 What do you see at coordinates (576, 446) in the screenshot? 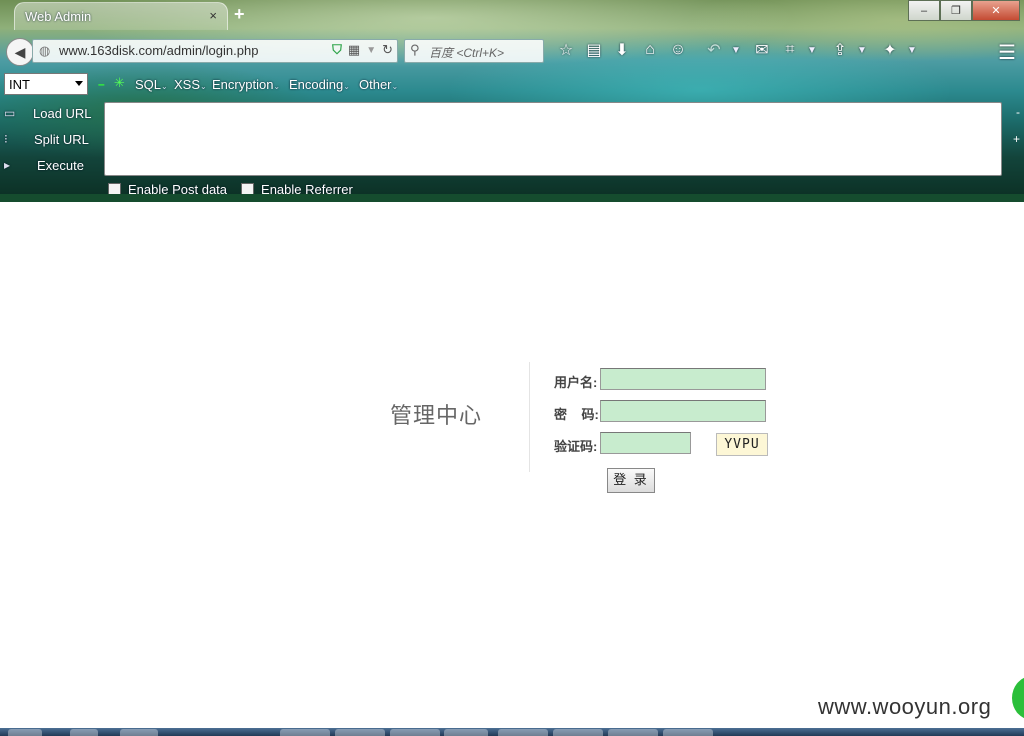
I see `captcha-label: 验证码:` at bounding box center [576, 446].